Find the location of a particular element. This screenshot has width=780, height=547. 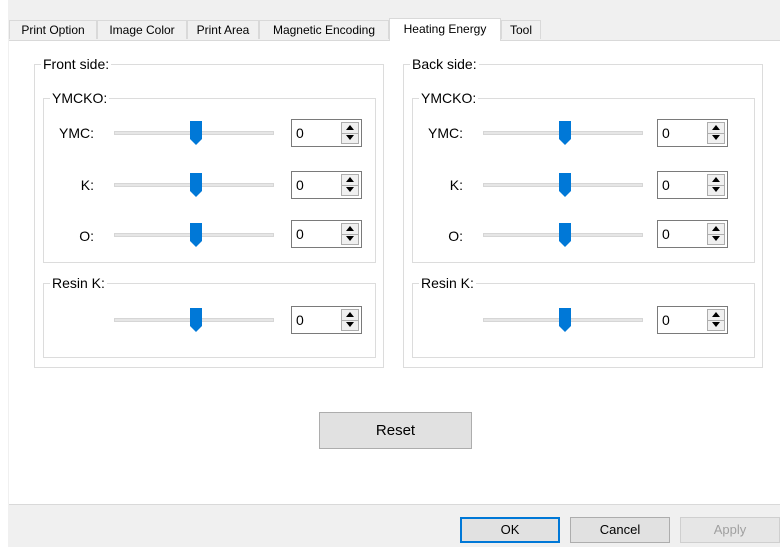

front-ymc-label: YMC: is located at coordinates (76, 133).